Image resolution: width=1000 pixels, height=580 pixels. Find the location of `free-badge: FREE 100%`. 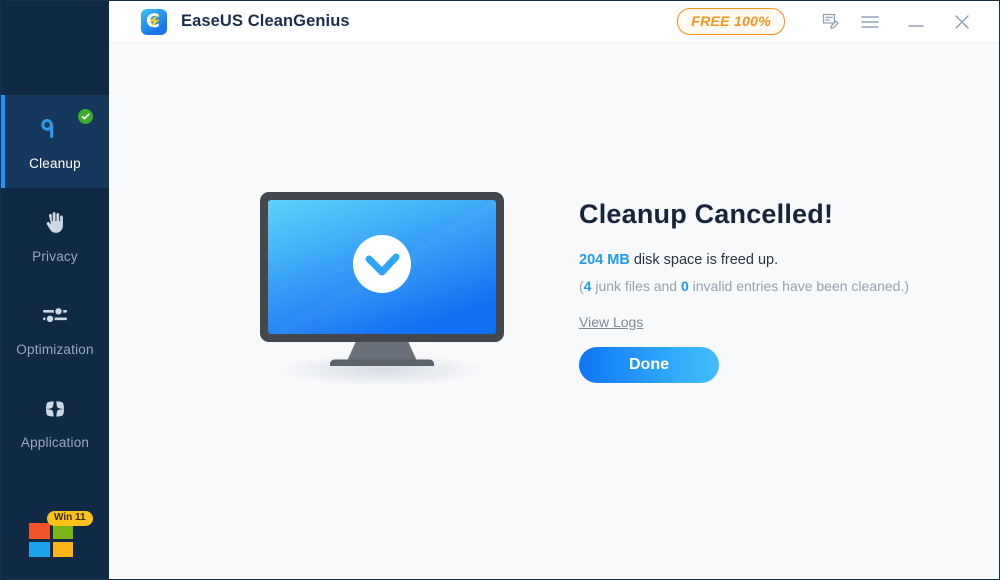

free-badge: FREE 100% is located at coordinates (731, 21).